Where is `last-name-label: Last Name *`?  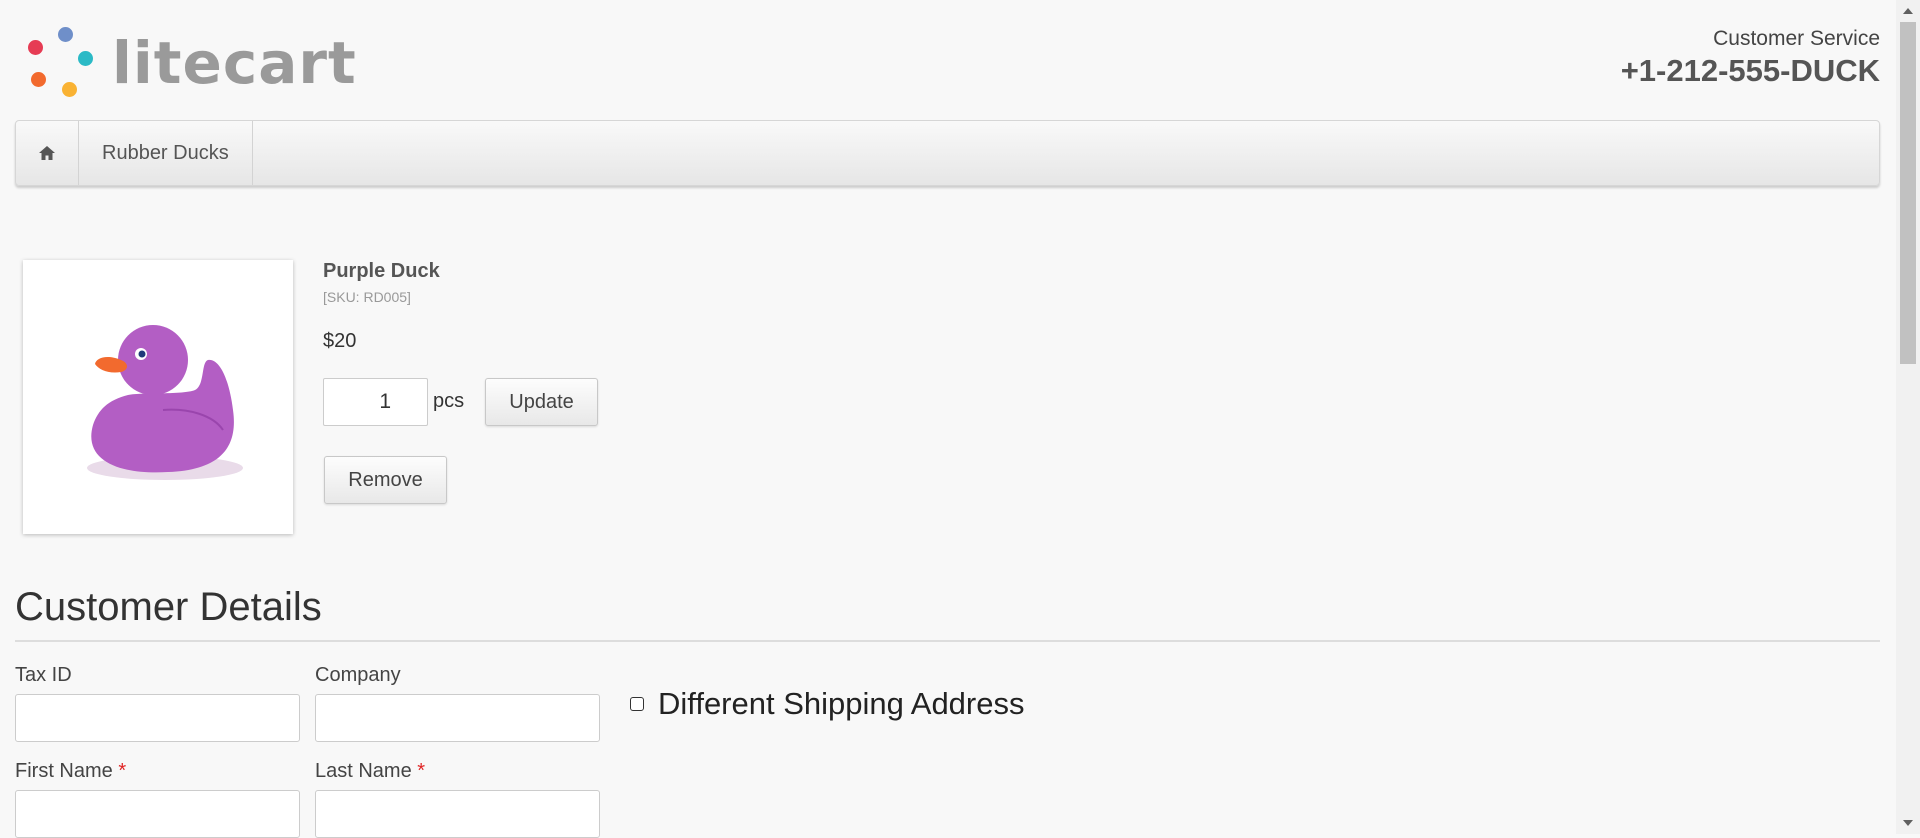
last-name-label: Last Name * is located at coordinates (370, 771).